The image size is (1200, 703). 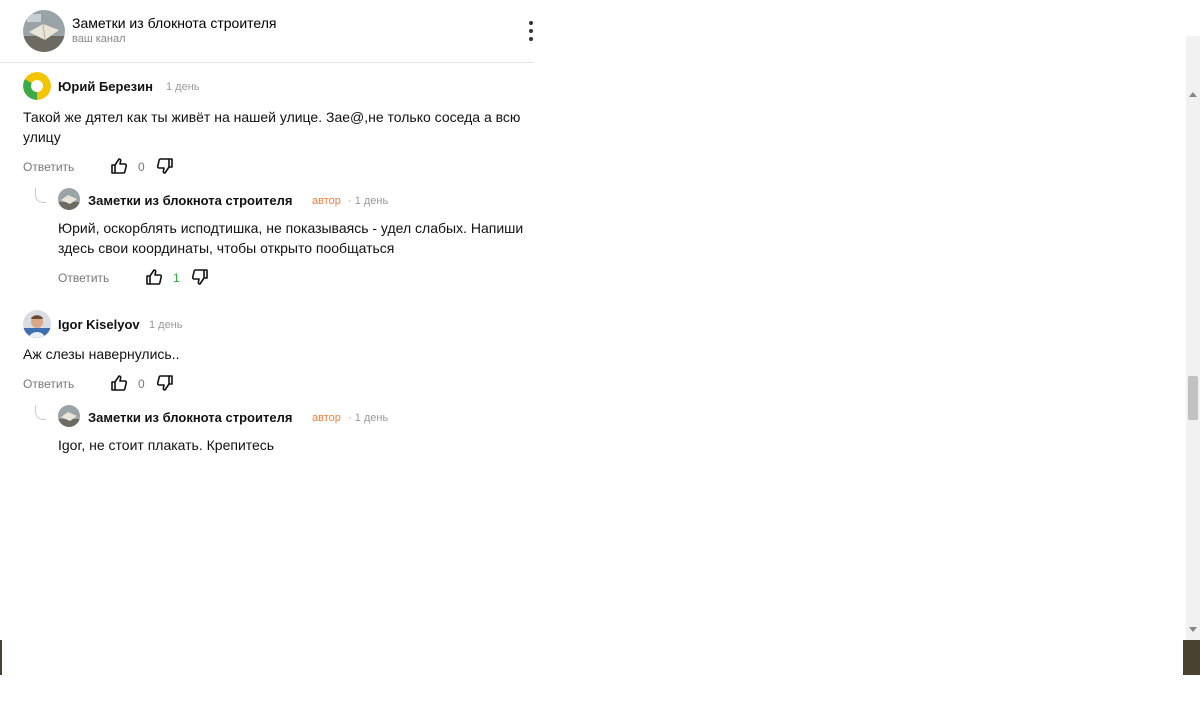 What do you see at coordinates (1193, 320) in the screenshot?
I see `scrollbar` at bounding box center [1193, 320].